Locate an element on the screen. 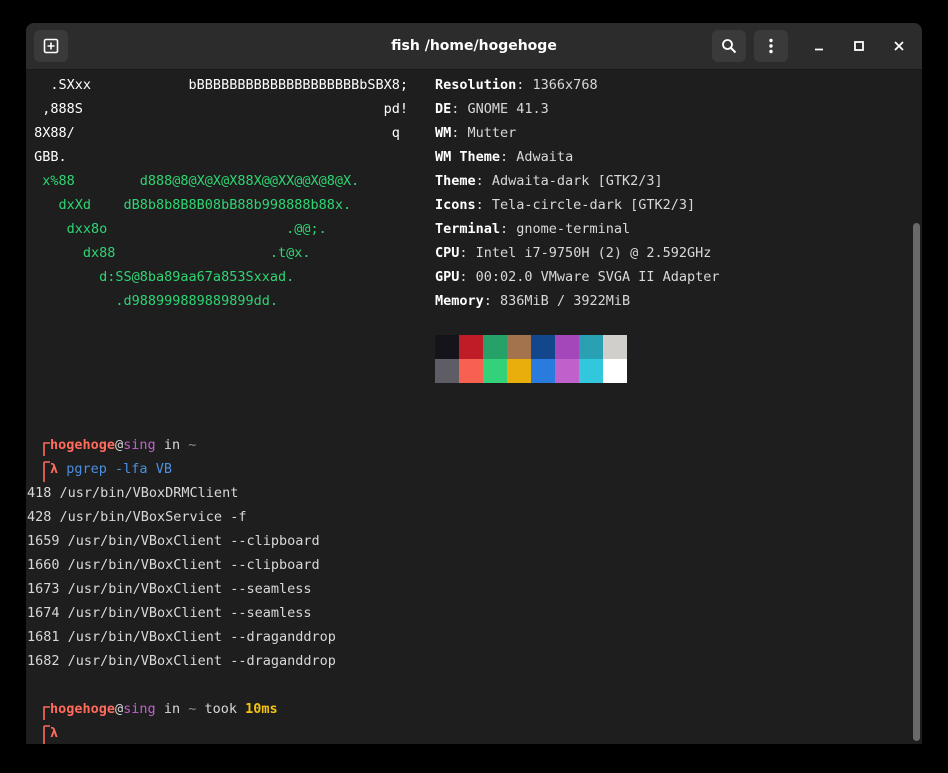 Image resolution: width=948 pixels, height=773 pixels. command-name: pgrep is located at coordinates (86, 469).